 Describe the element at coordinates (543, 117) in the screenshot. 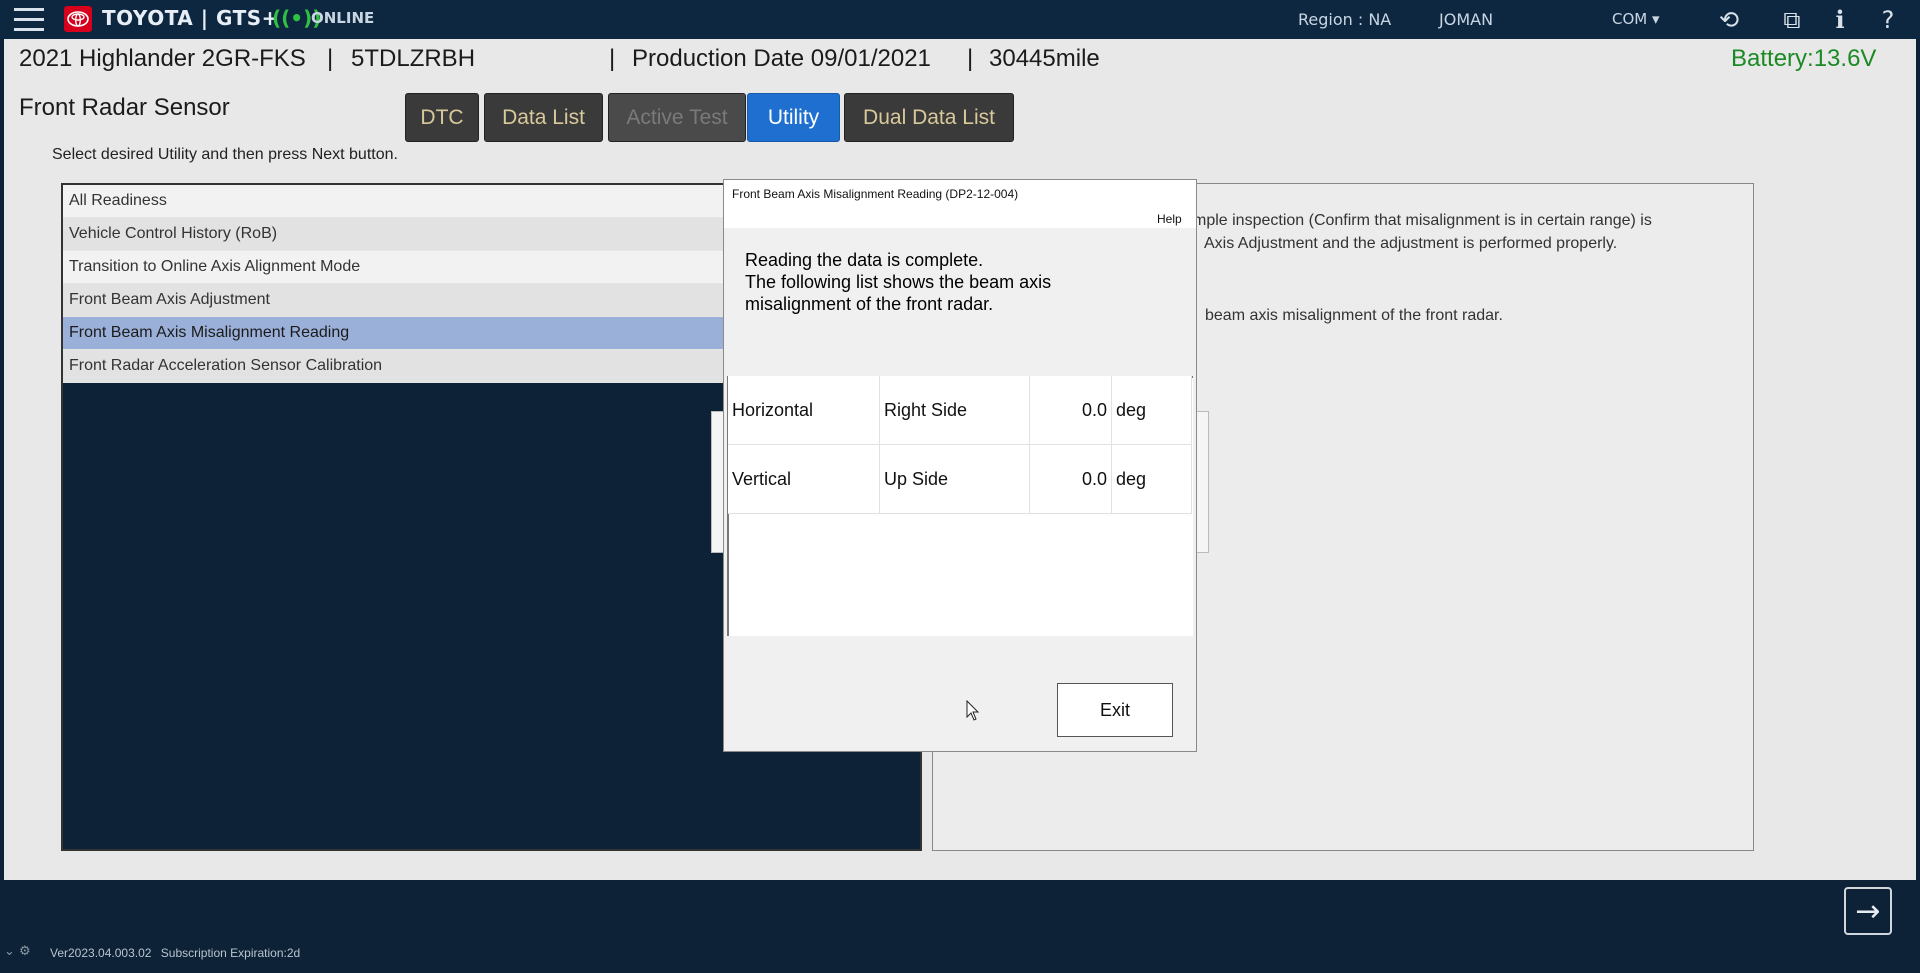

I see `tab-data-list: Data List` at that location.